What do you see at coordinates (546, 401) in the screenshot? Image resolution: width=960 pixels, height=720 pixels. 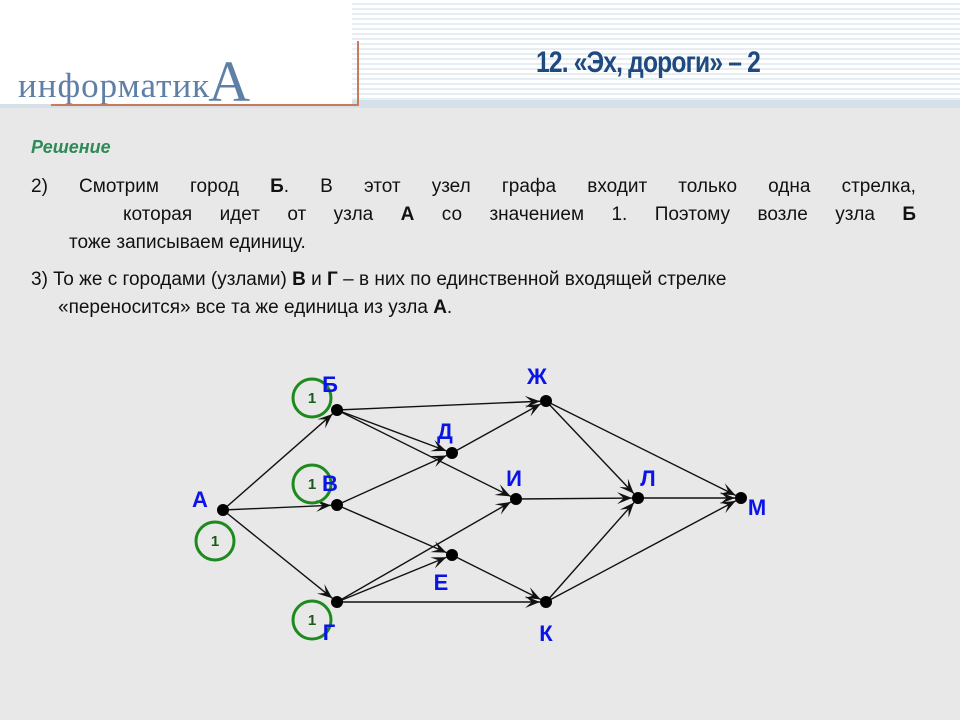 I see `node-Zh` at bounding box center [546, 401].